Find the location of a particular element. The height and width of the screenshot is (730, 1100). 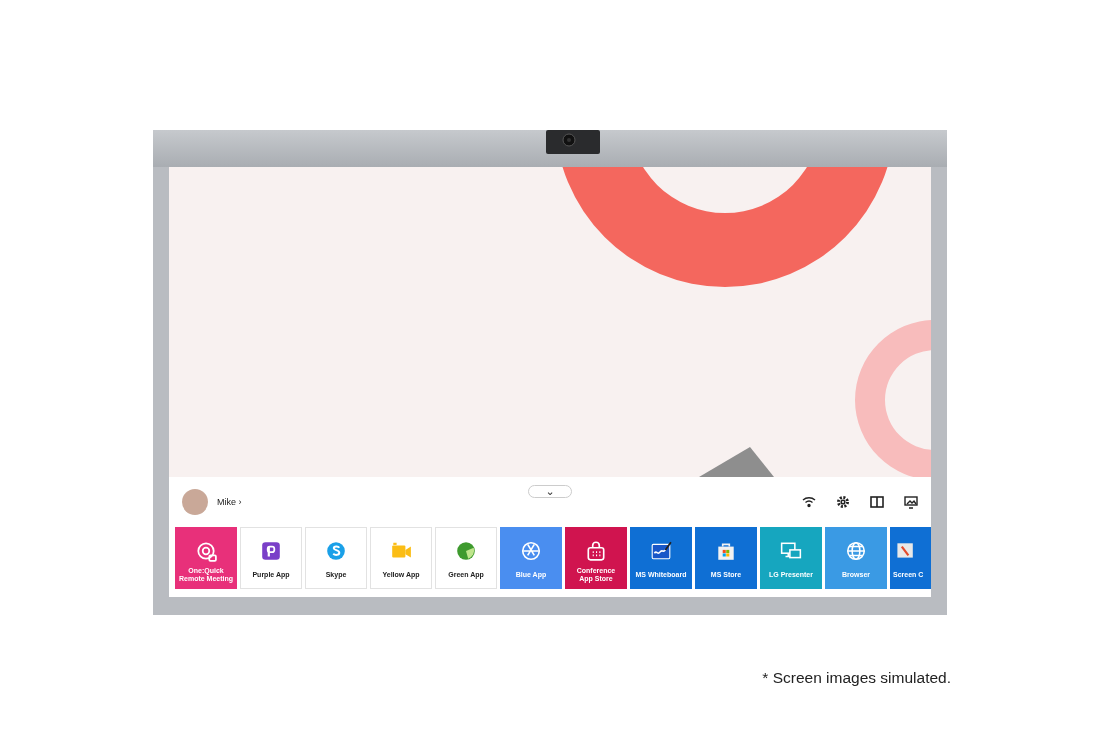

collapse-button: ⌄ is located at coordinates (550, 491).